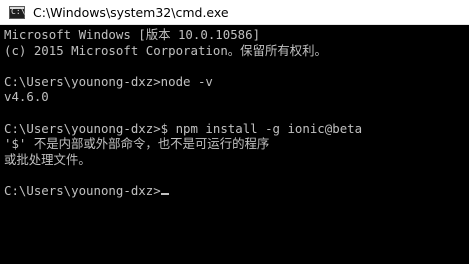 This screenshot has width=469, height=264. I want to click on console-line: (c) 2015 Microsoft Corporation。保留所有权利。, so click(165, 50).